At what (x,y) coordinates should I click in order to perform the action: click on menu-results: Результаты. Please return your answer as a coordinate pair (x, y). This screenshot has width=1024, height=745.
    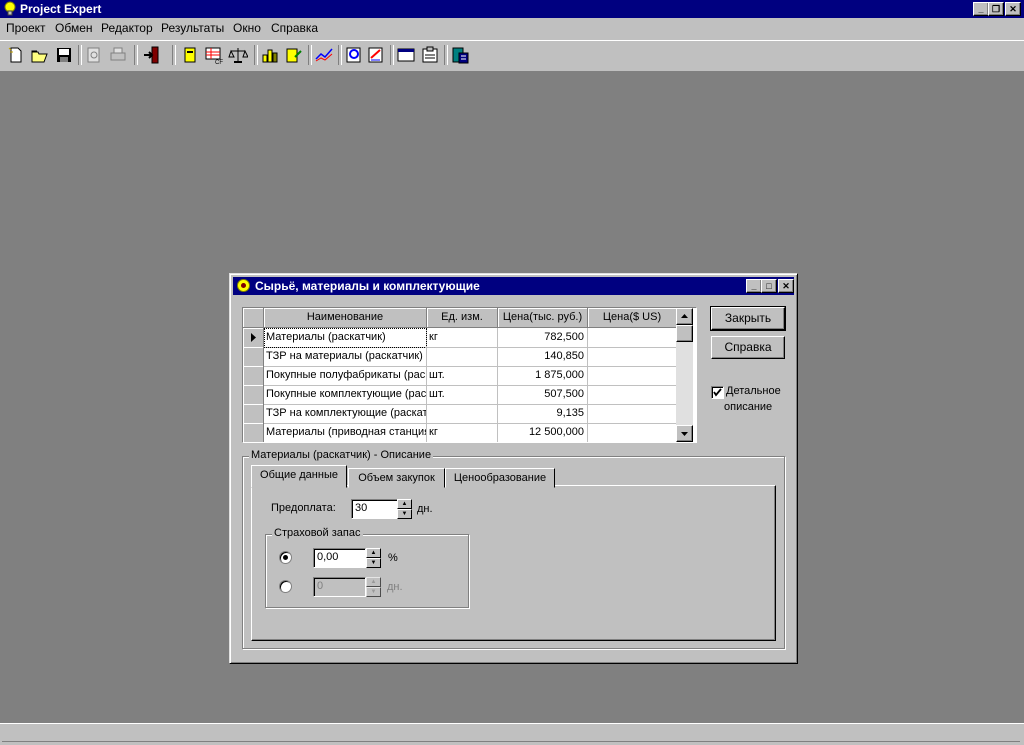
    Looking at the image, I should click on (192, 28).